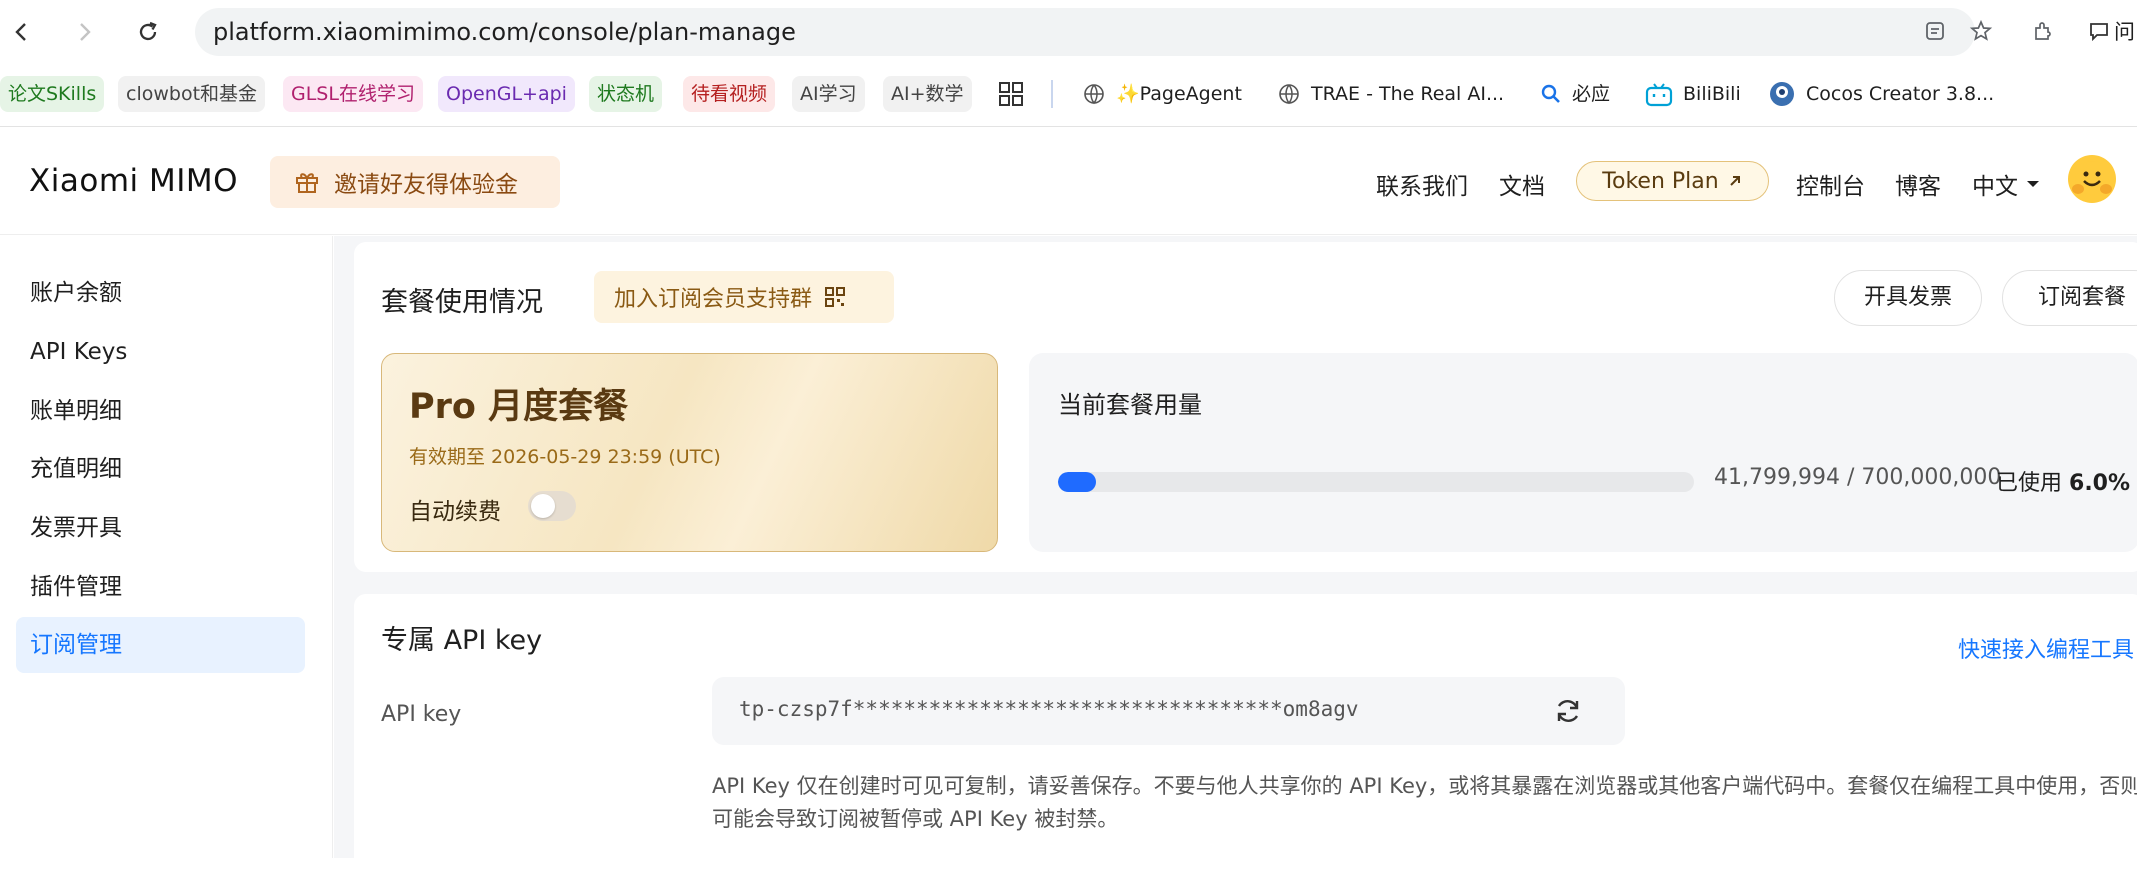  I want to click on qr-code-icon, so click(835, 297).